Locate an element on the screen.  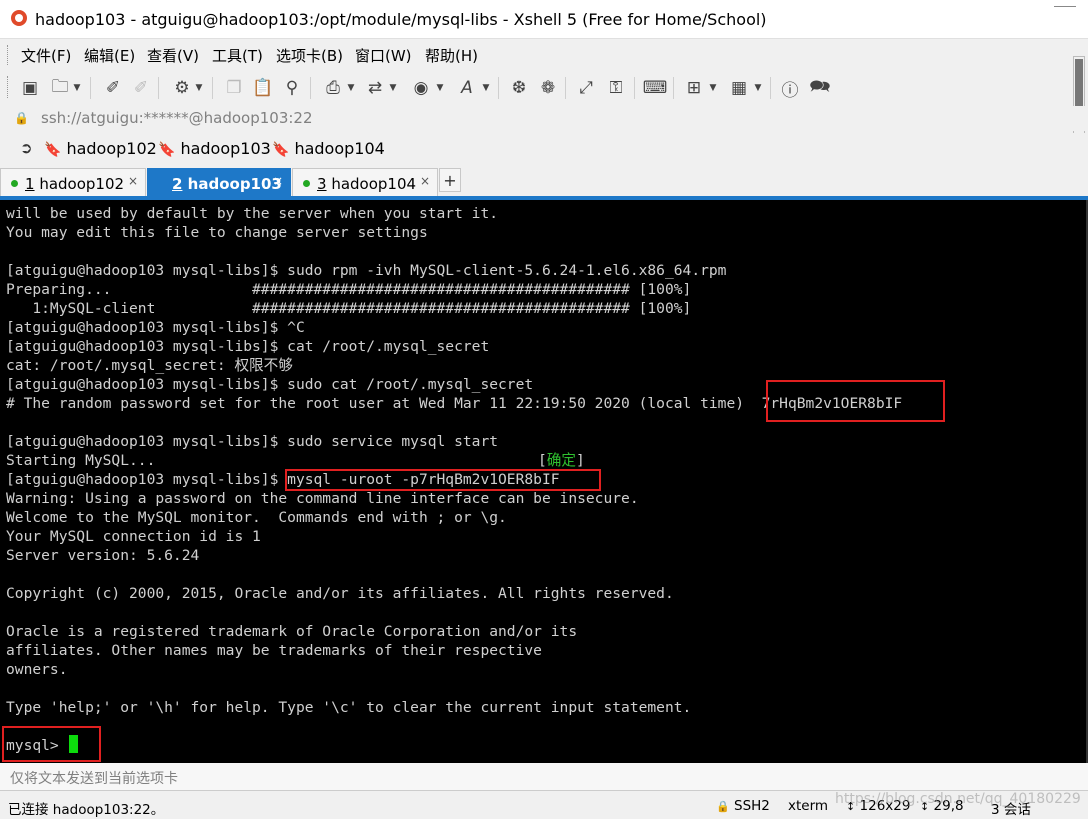
watermark: https://blog.csdn.net/qq_40180229 is located at coordinates (958, 799).